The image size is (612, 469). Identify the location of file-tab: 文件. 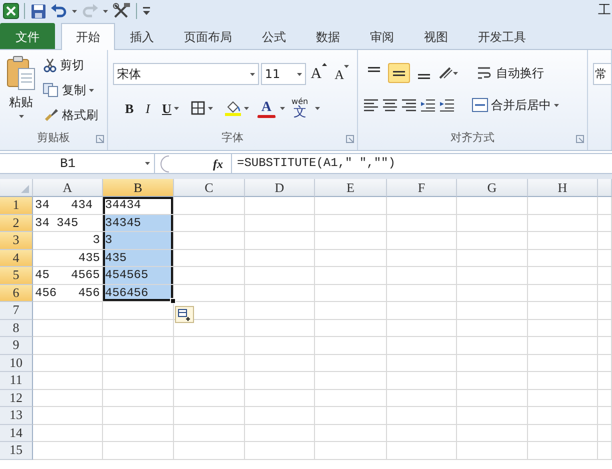
(27, 36).